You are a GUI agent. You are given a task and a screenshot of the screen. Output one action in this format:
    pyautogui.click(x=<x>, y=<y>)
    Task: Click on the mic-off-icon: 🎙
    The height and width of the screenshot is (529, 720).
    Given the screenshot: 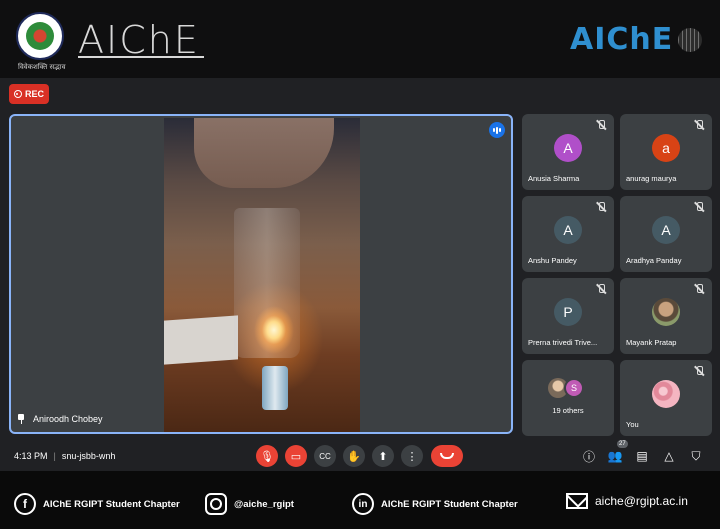 What is the action you would take?
    pyautogui.click(x=267, y=456)
    